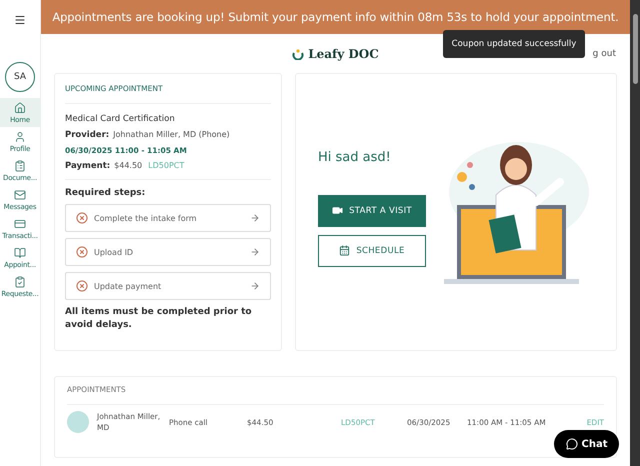 This screenshot has width=640, height=466. What do you see at coordinates (586, 444) in the screenshot?
I see `chat-button: Chat` at bounding box center [586, 444].